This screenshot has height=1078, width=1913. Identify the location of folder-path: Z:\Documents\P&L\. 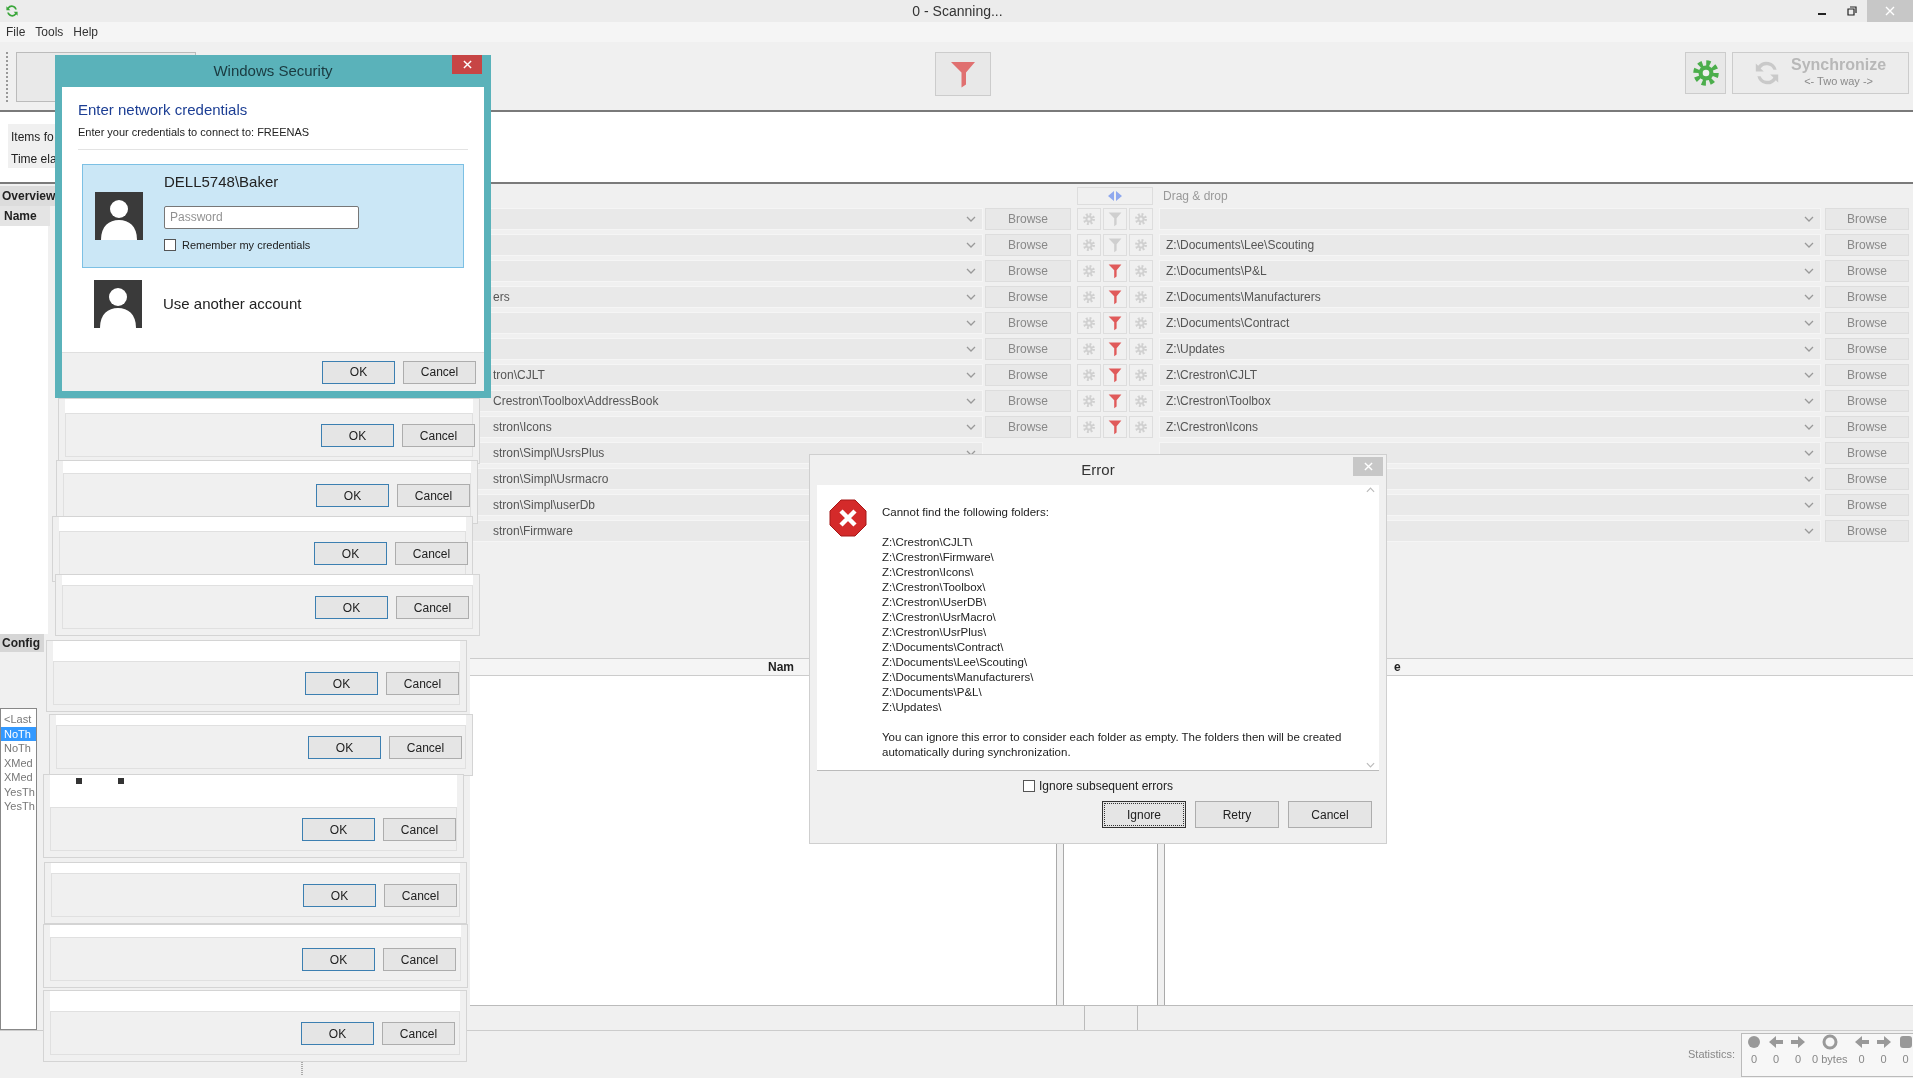
(932, 692).